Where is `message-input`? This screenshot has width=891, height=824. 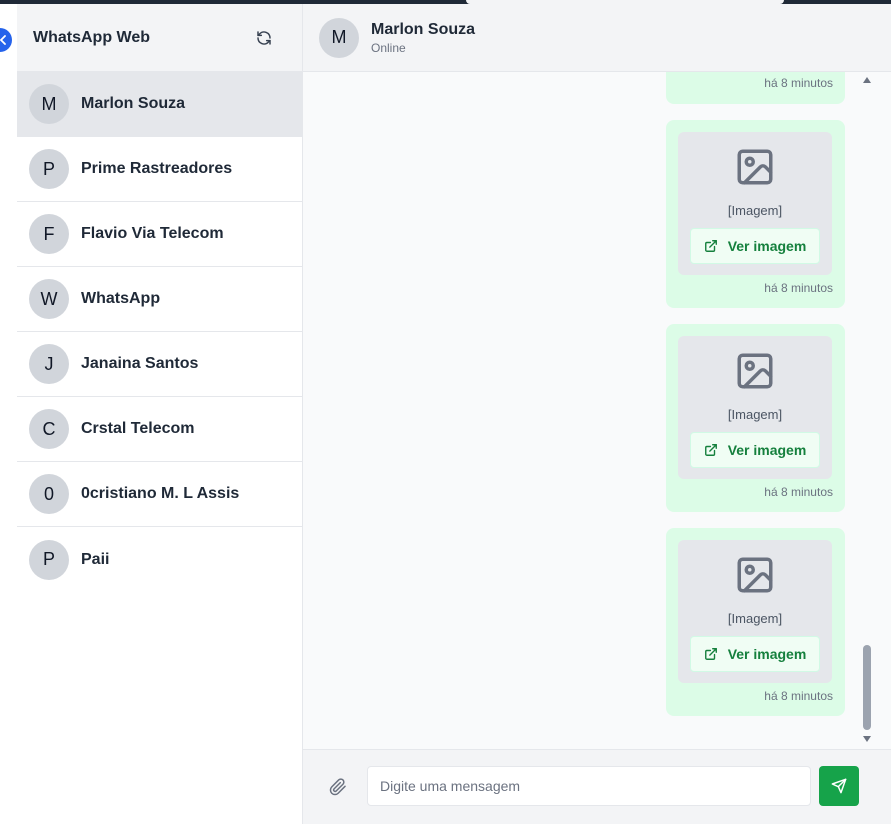 message-input is located at coordinates (589, 786).